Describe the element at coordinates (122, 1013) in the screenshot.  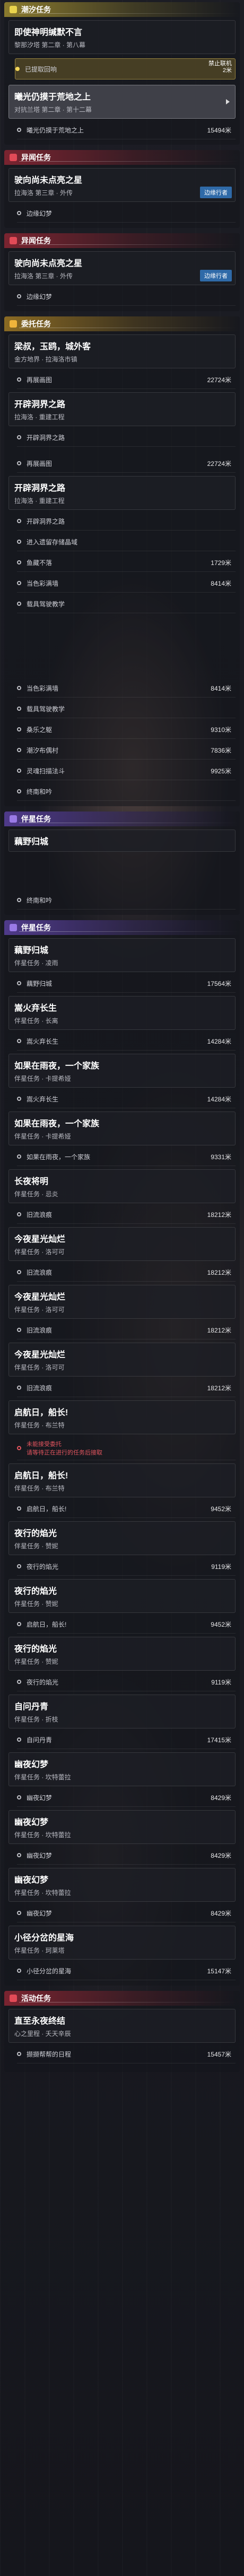
I see `quest-card: 嵩火弃长生 伴星任务 · 长离` at that location.